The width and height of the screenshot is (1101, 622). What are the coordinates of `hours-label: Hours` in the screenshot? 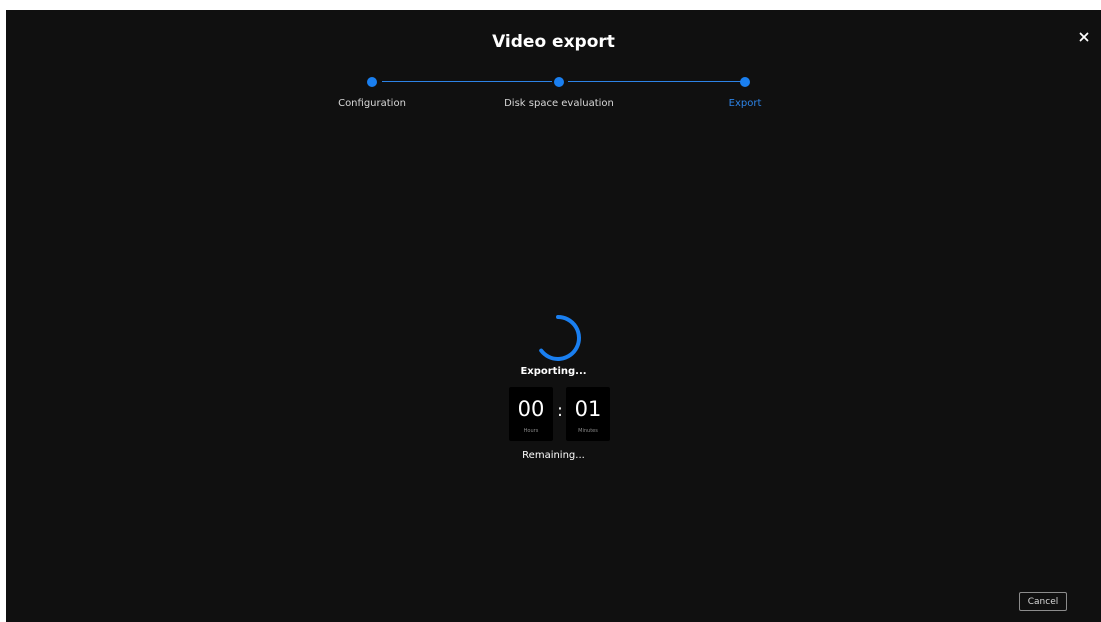 It's located at (531, 431).